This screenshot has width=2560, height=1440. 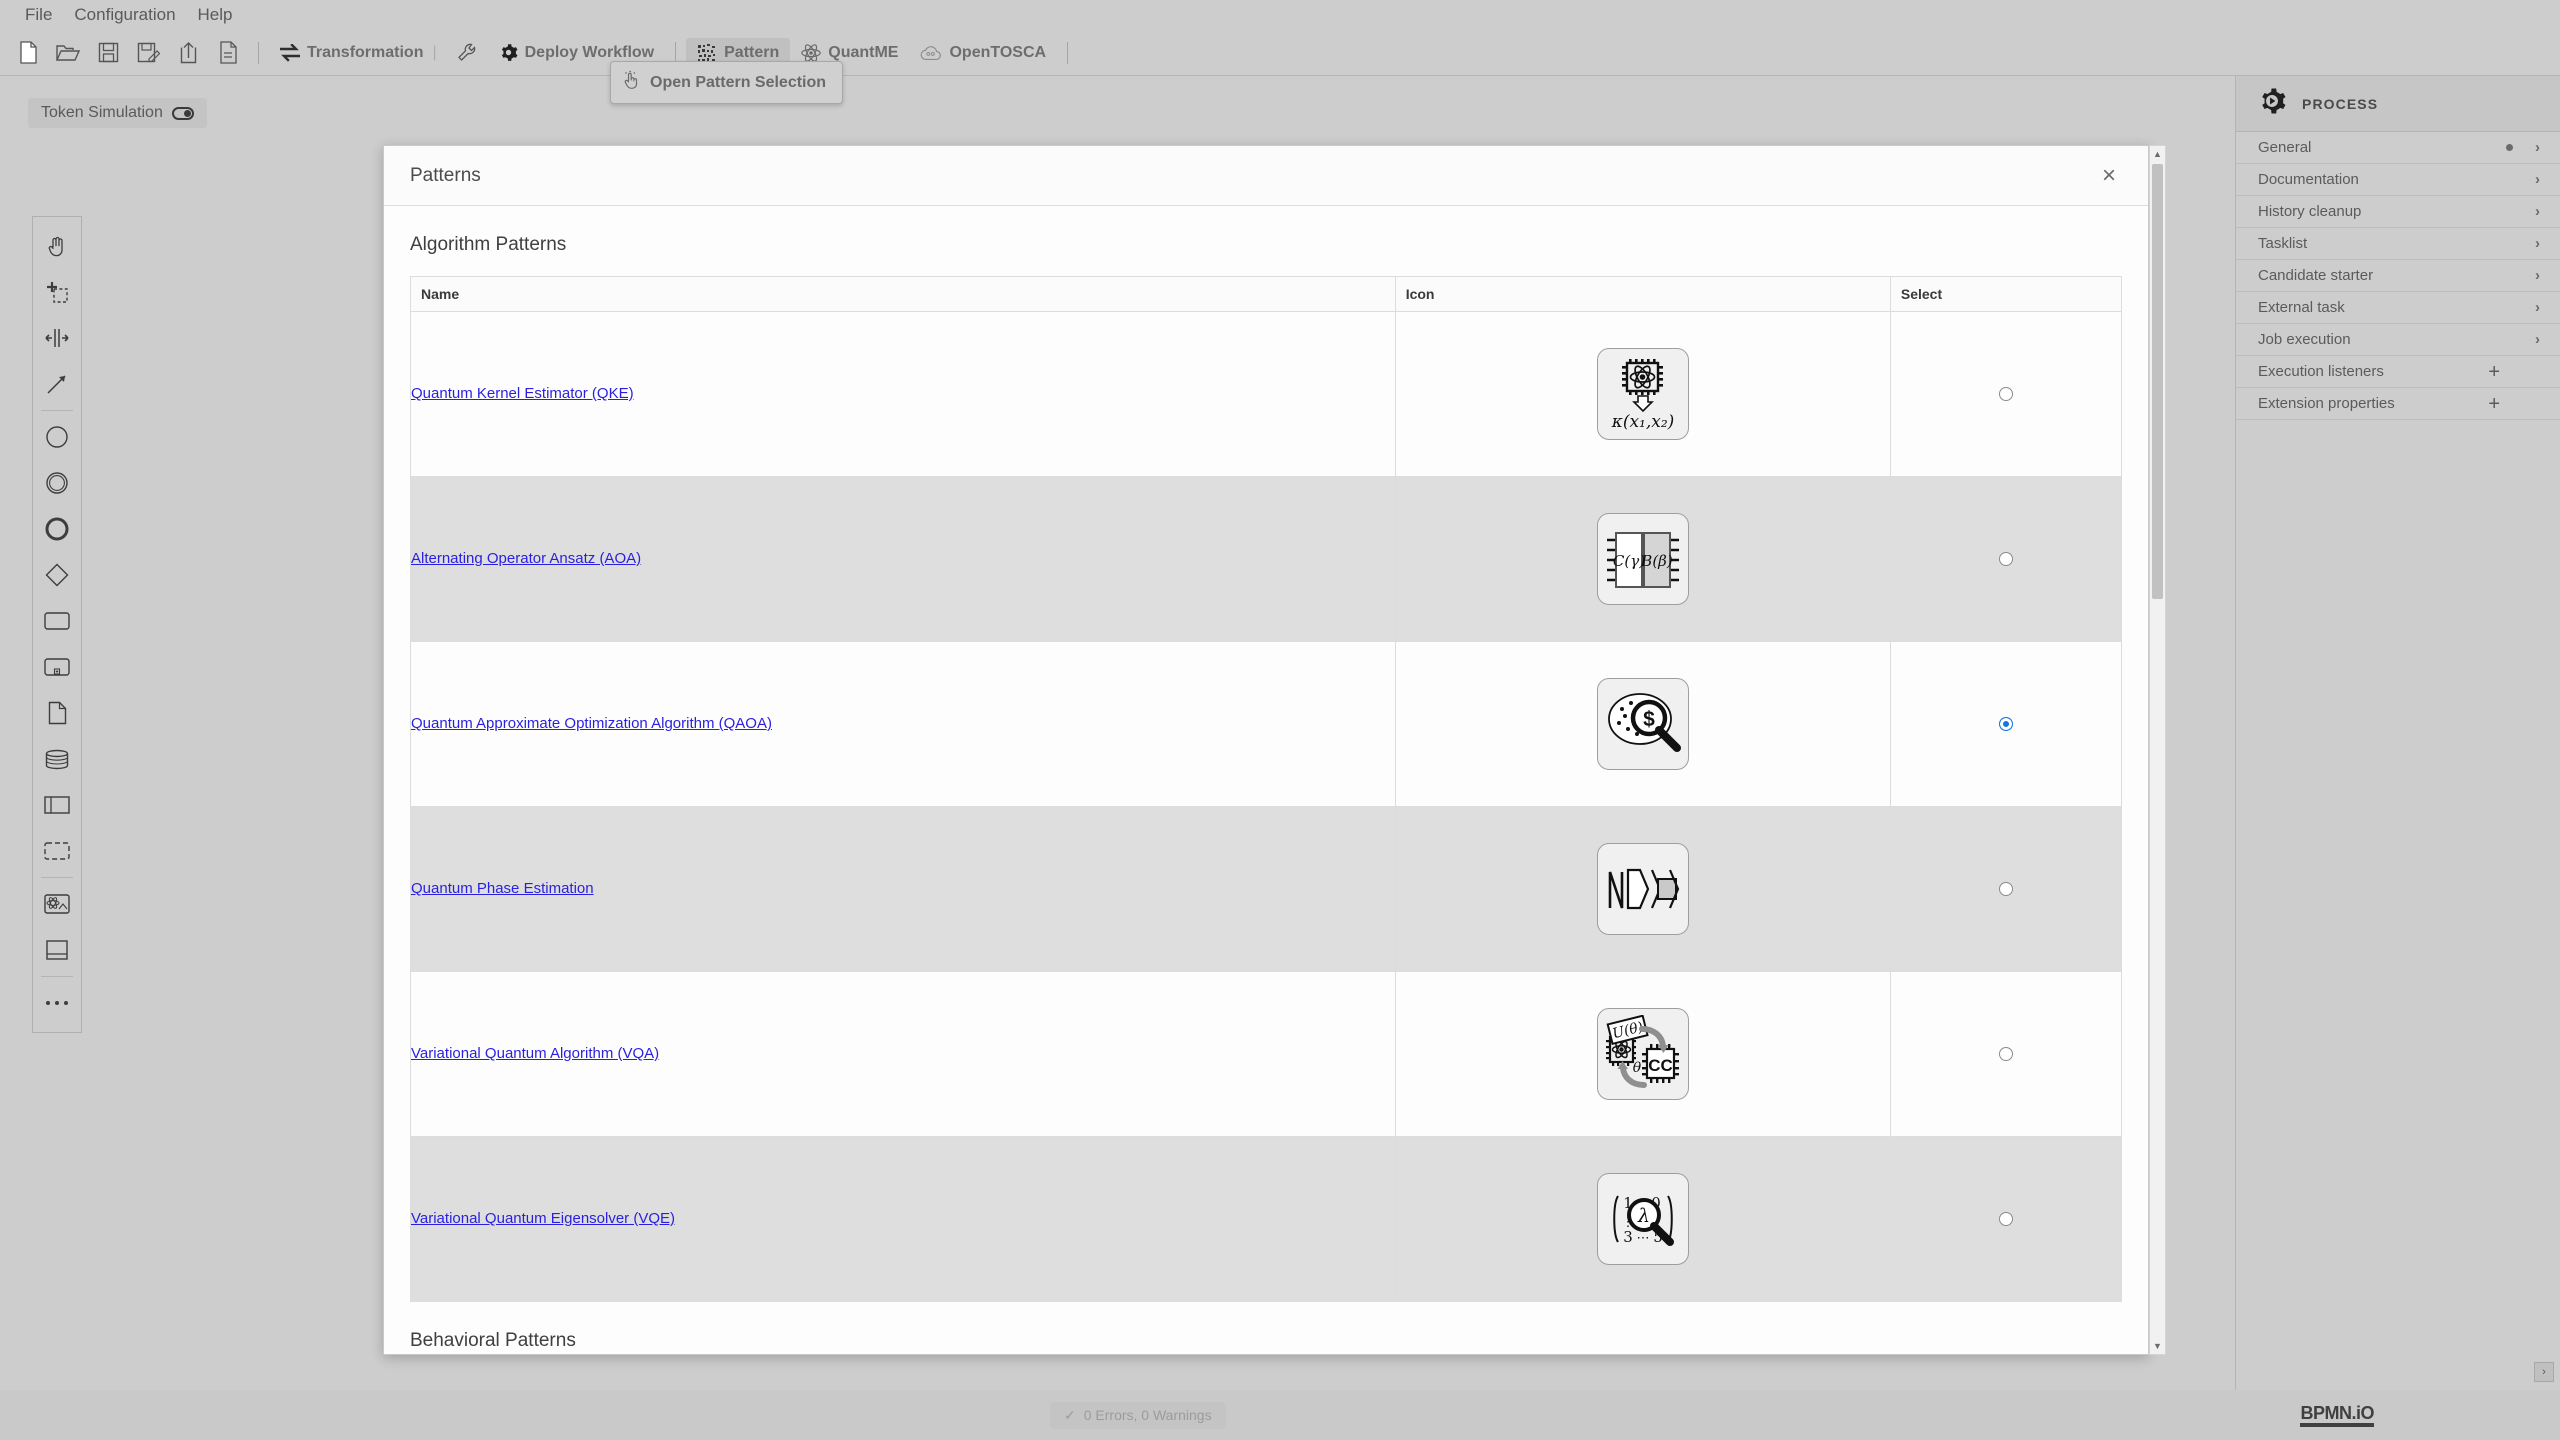 I want to click on modal-title: Patterns, so click(x=445, y=175).